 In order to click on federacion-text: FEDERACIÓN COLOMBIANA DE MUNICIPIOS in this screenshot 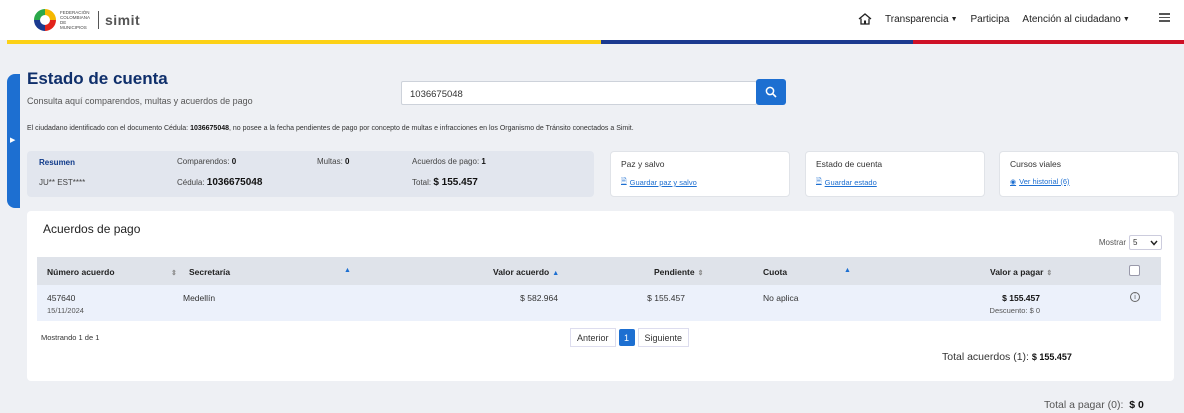, I will do `click(77, 20)`.